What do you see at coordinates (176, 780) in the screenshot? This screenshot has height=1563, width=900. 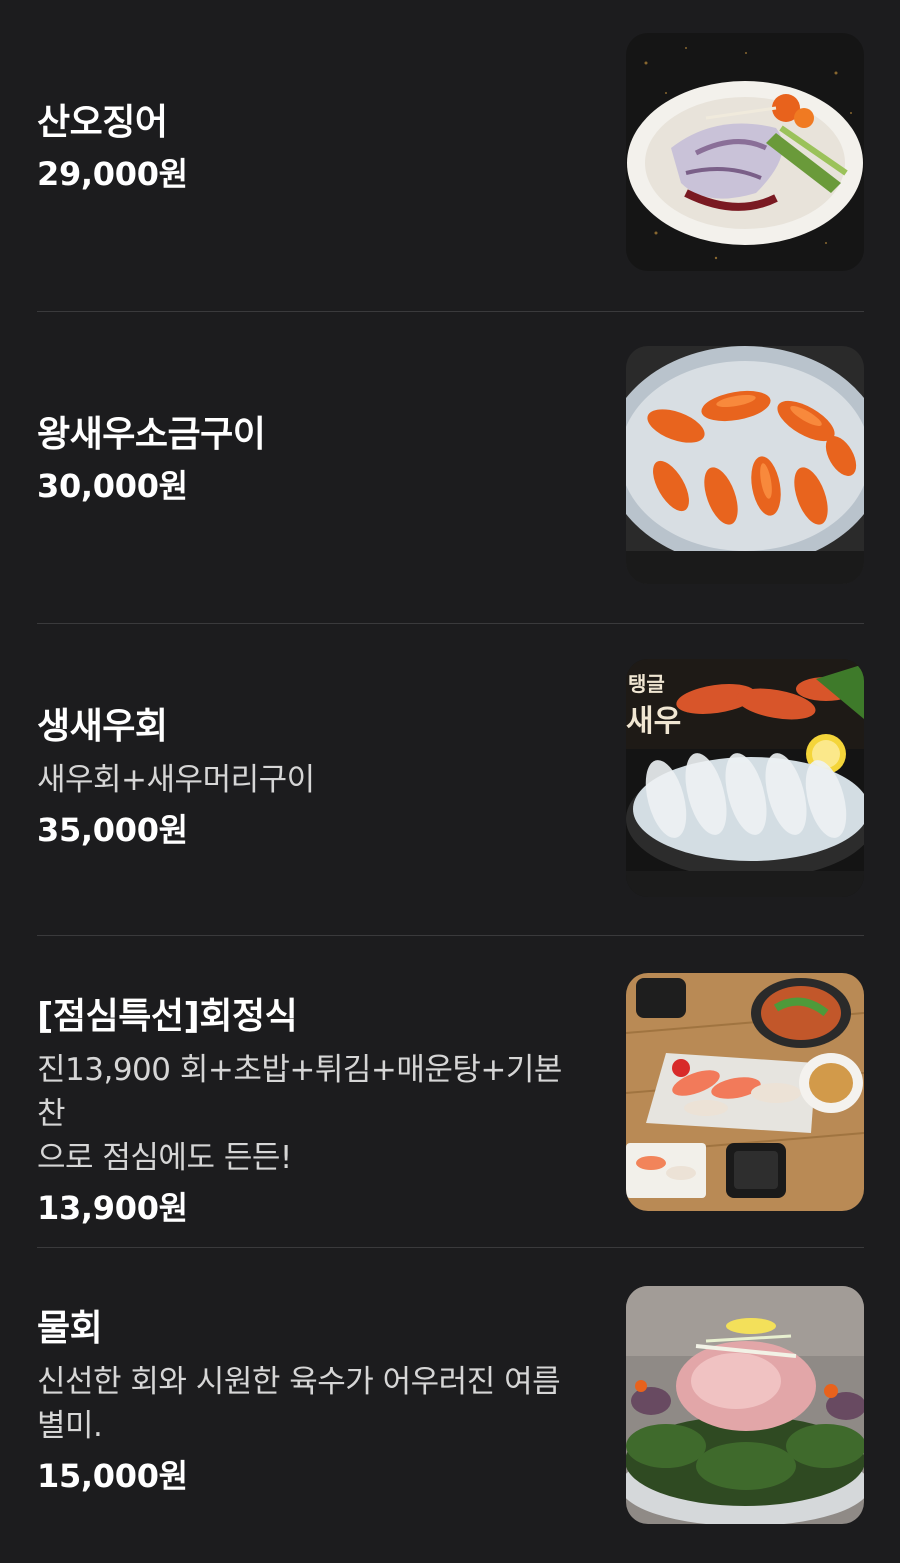 I see `menu-item-description: 새우회+새우머리구이` at bounding box center [176, 780].